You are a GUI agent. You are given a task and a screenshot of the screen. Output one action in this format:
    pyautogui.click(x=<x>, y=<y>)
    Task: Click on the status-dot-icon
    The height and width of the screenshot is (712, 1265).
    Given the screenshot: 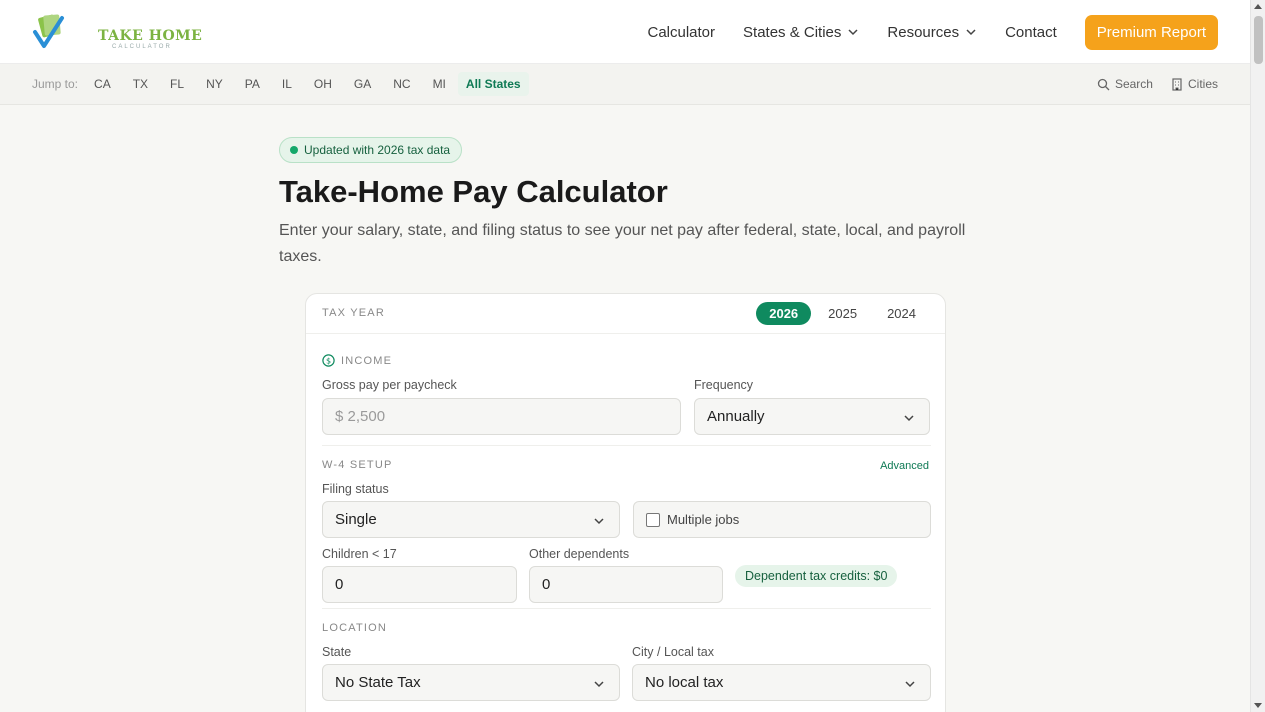 What is the action you would take?
    pyautogui.click(x=294, y=150)
    